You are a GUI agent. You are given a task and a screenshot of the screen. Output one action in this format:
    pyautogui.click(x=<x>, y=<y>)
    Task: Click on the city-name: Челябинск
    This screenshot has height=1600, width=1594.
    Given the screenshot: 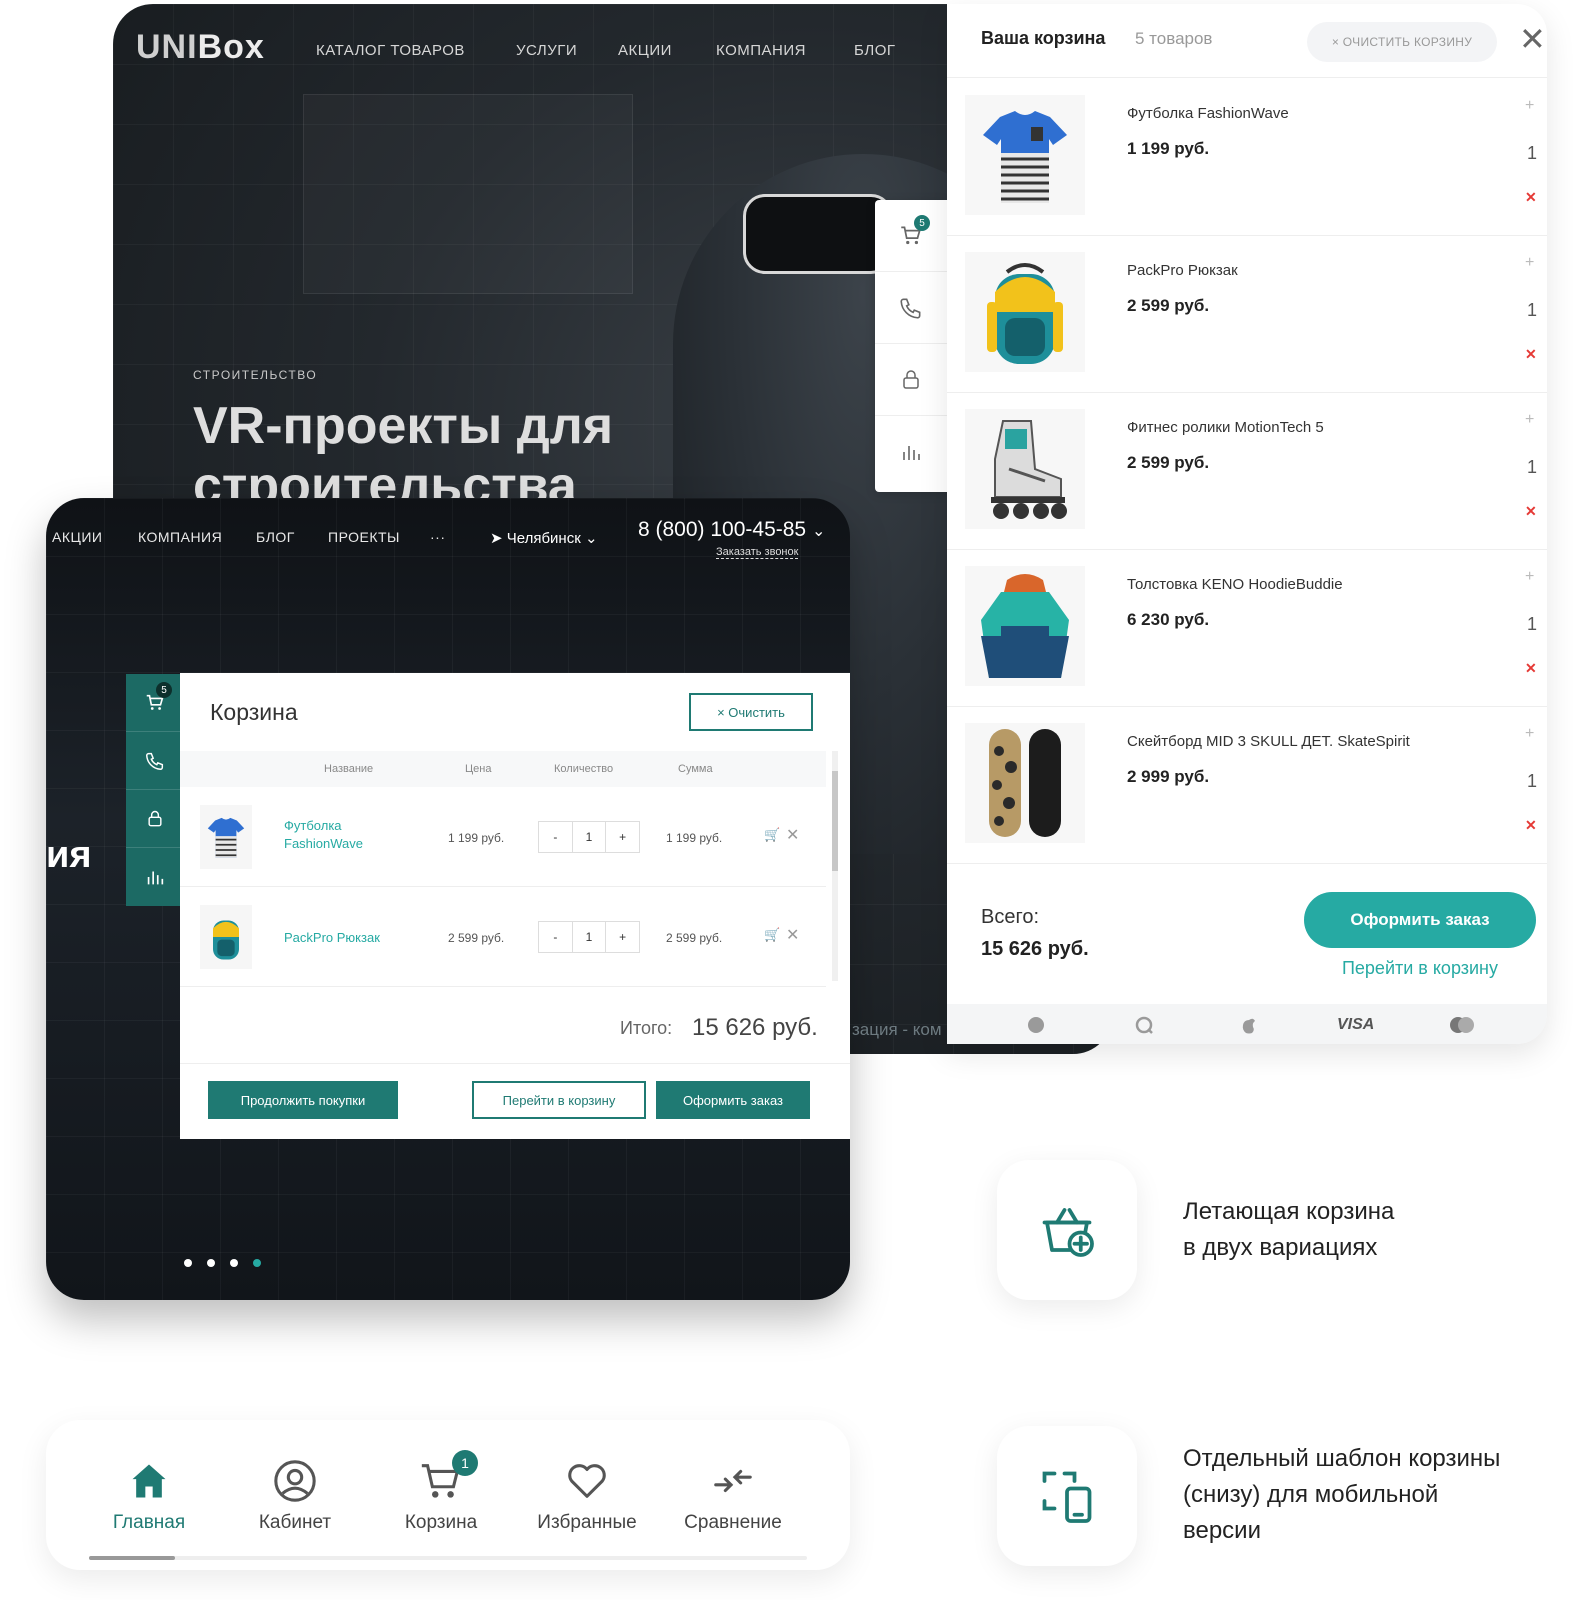 What is the action you would take?
    pyautogui.click(x=543, y=538)
    